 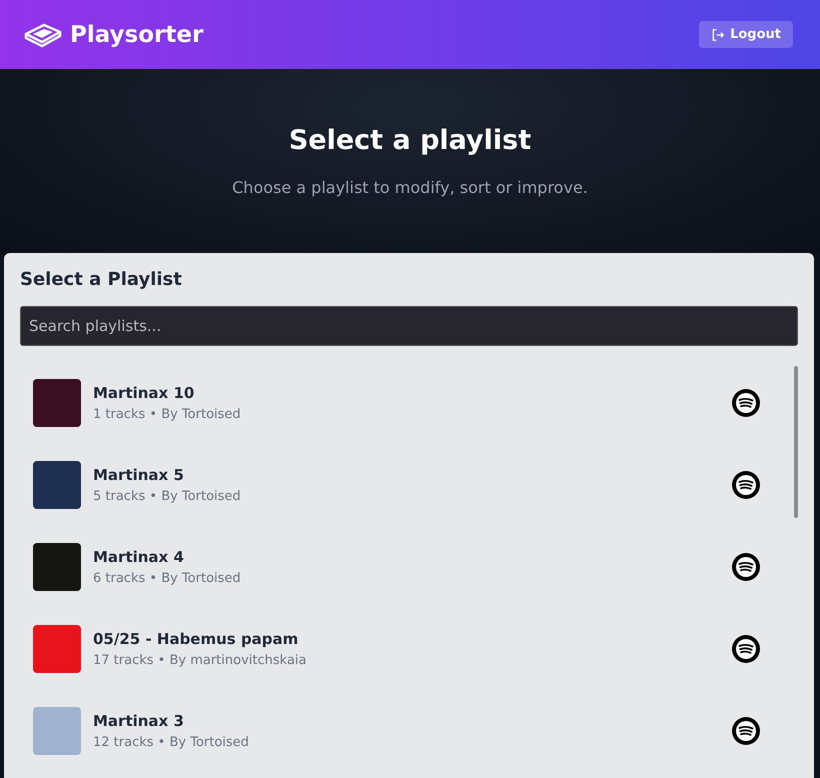 I want to click on cassette-logo-icon, so click(x=43, y=35).